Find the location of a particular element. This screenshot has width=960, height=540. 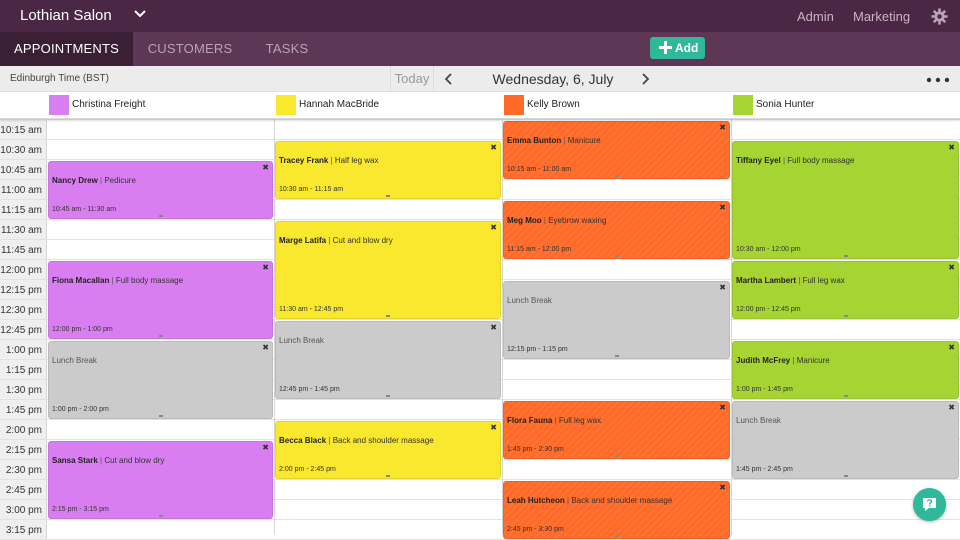

top-bar: Lothian Salon Admin Marketing is located at coordinates (480, 16).